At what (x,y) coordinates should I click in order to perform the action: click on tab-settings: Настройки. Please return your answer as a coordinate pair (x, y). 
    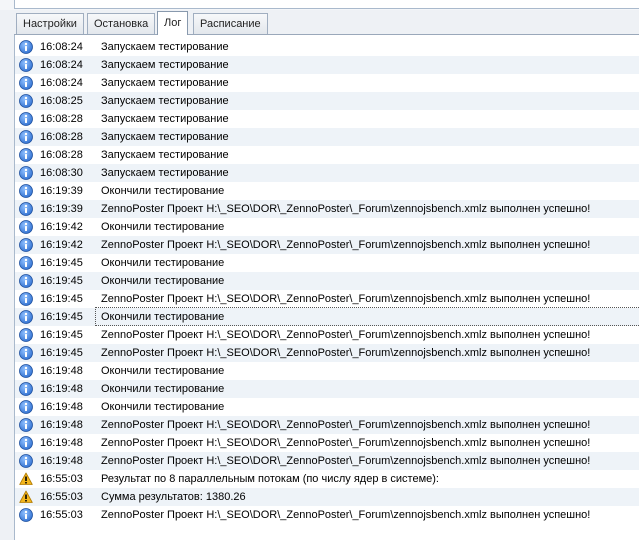
    Looking at the image, I should click on (50, 23).